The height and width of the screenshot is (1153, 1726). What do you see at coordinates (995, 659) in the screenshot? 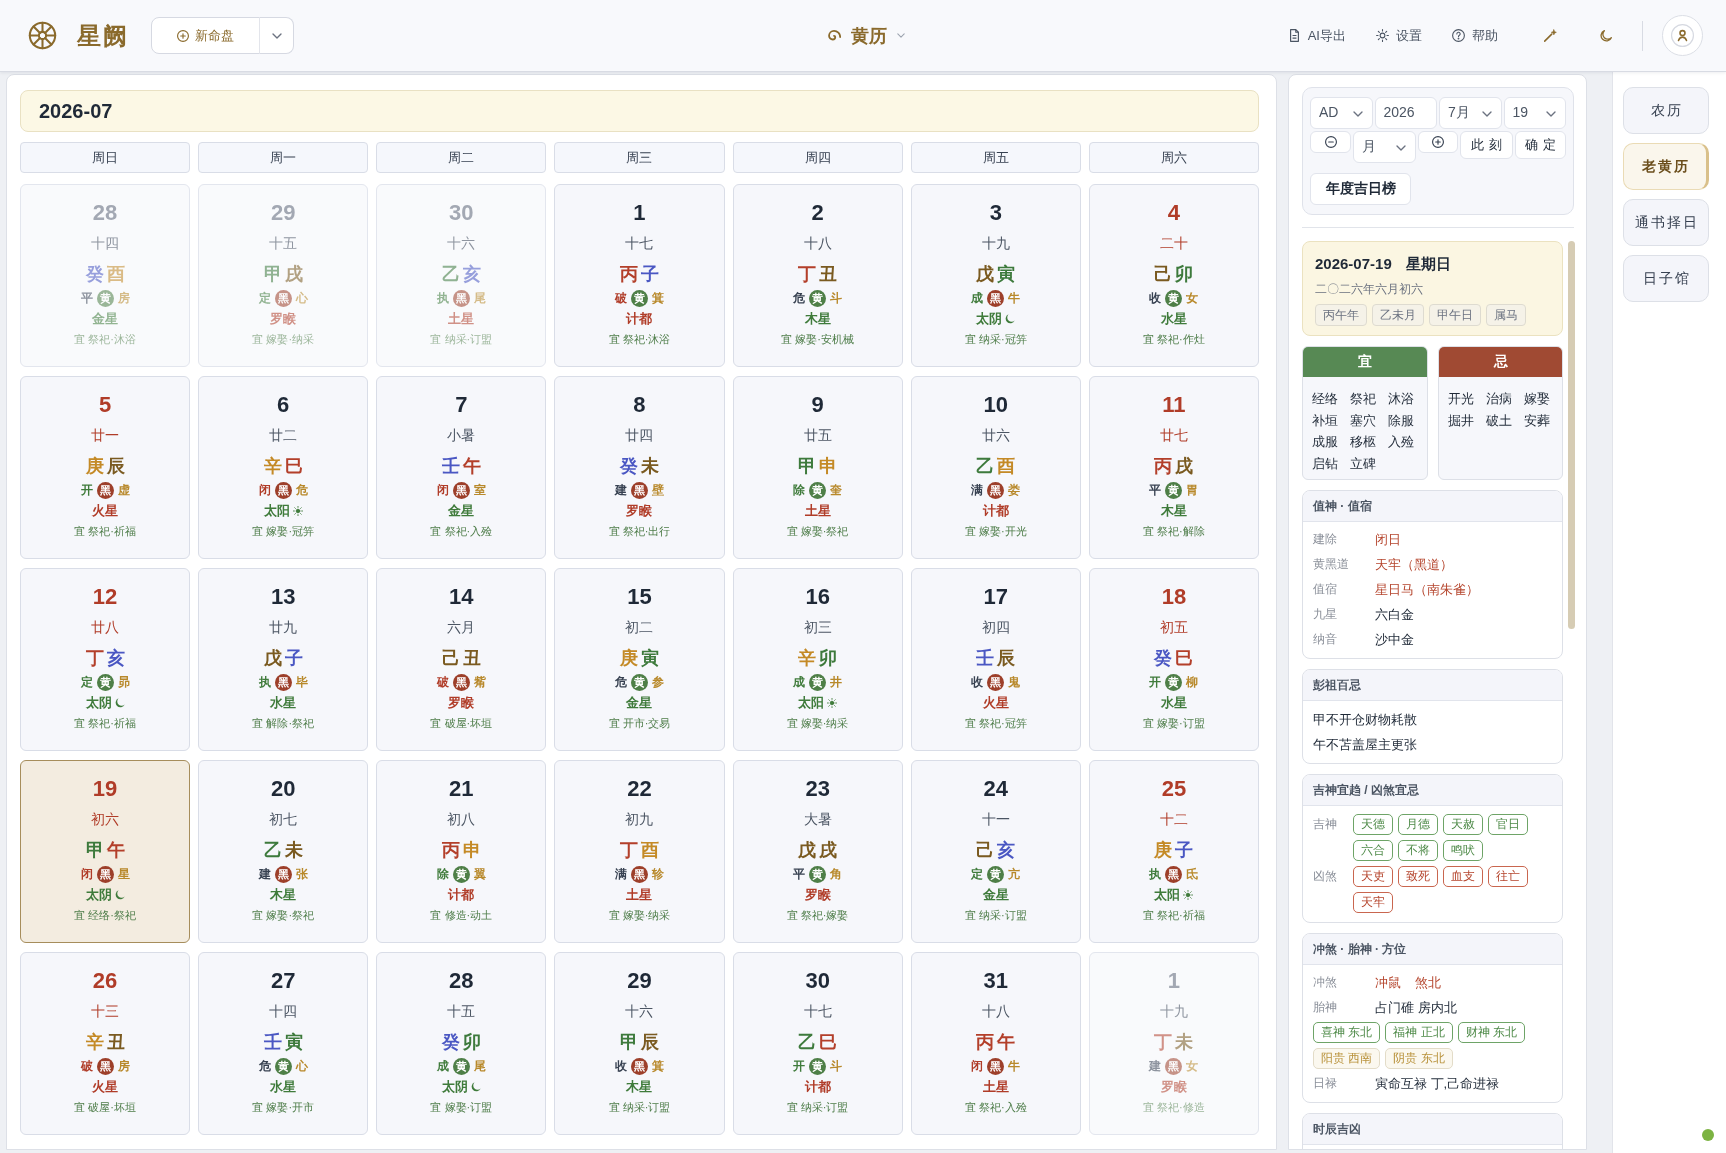
I see `day-cell: 17 初四 壬 辰 收 黑 鬼 火星 宜 祭祀·冠笄` at bounding box center [995, 659].